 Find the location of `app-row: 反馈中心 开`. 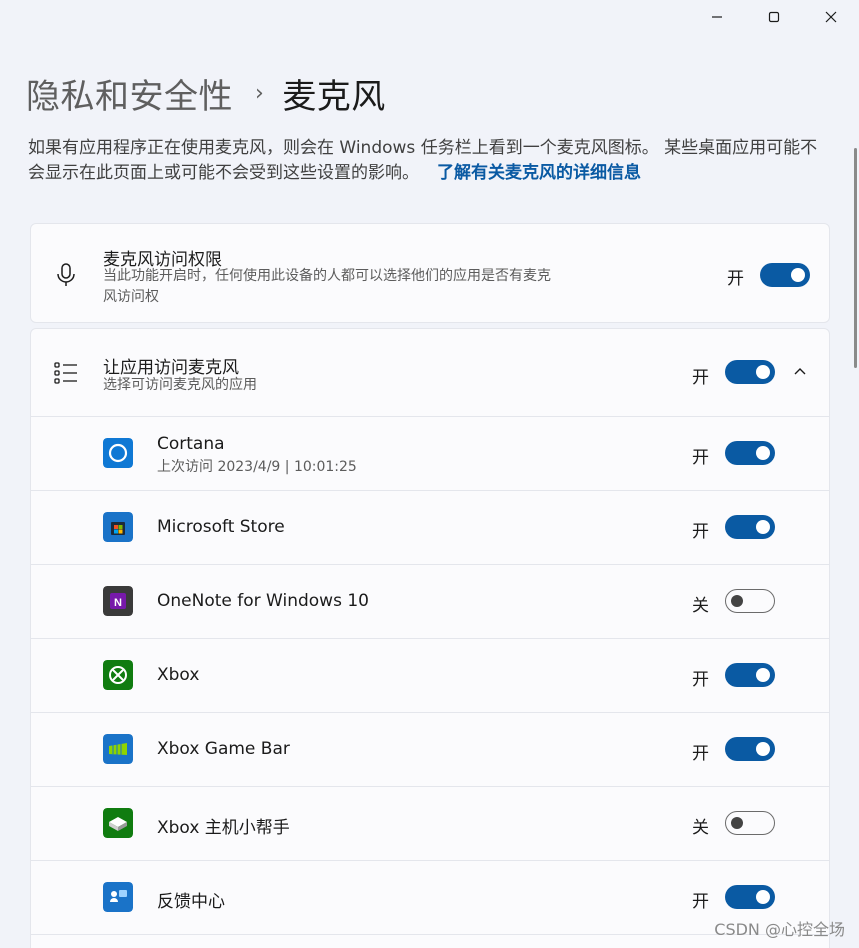

app-row: 反馈中心 开 is located at coordinates (430, 897).